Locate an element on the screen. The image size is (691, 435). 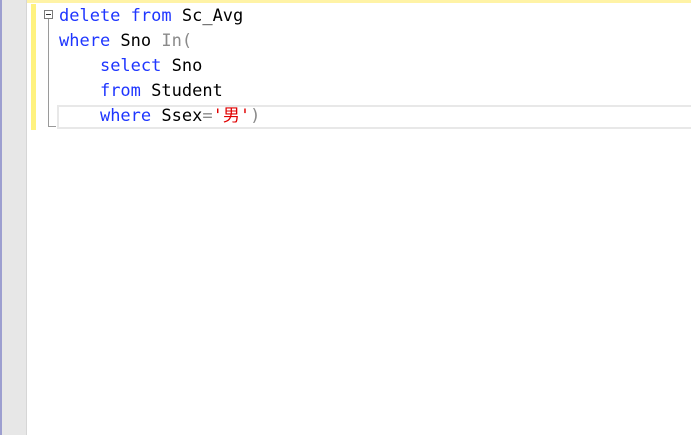
code-token: Student is located at coordinates (181, 91).